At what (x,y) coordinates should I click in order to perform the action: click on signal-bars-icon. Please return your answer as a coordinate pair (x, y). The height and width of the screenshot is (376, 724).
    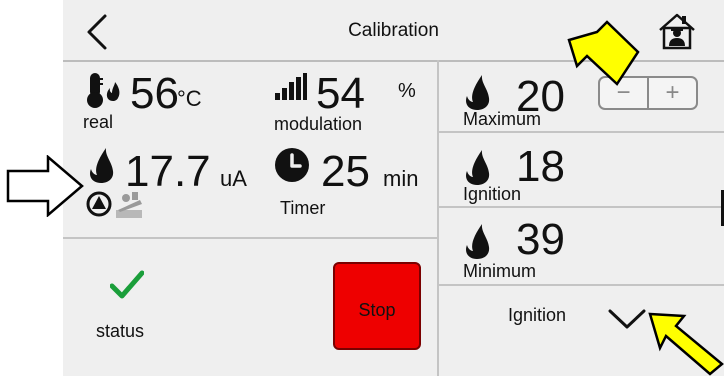
    Looking at the image, I should click on (291, 86).